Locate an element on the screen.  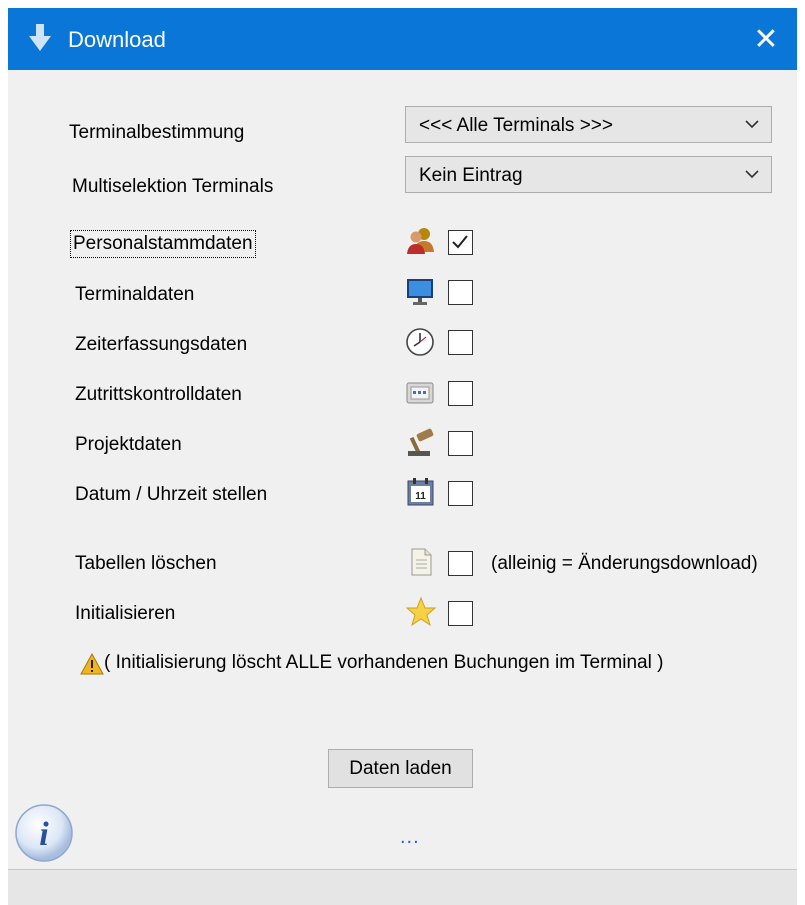
keypad-icon is located at coordinates (420, 393).